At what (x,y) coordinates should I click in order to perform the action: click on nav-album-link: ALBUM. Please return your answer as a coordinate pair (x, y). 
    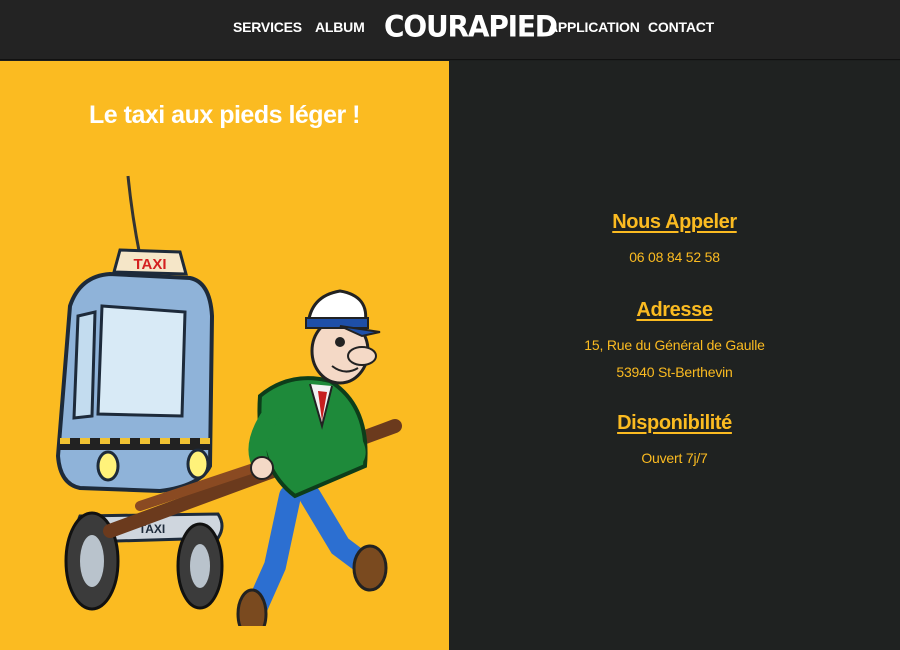
    Looking at the image, I should click on (340, 27).